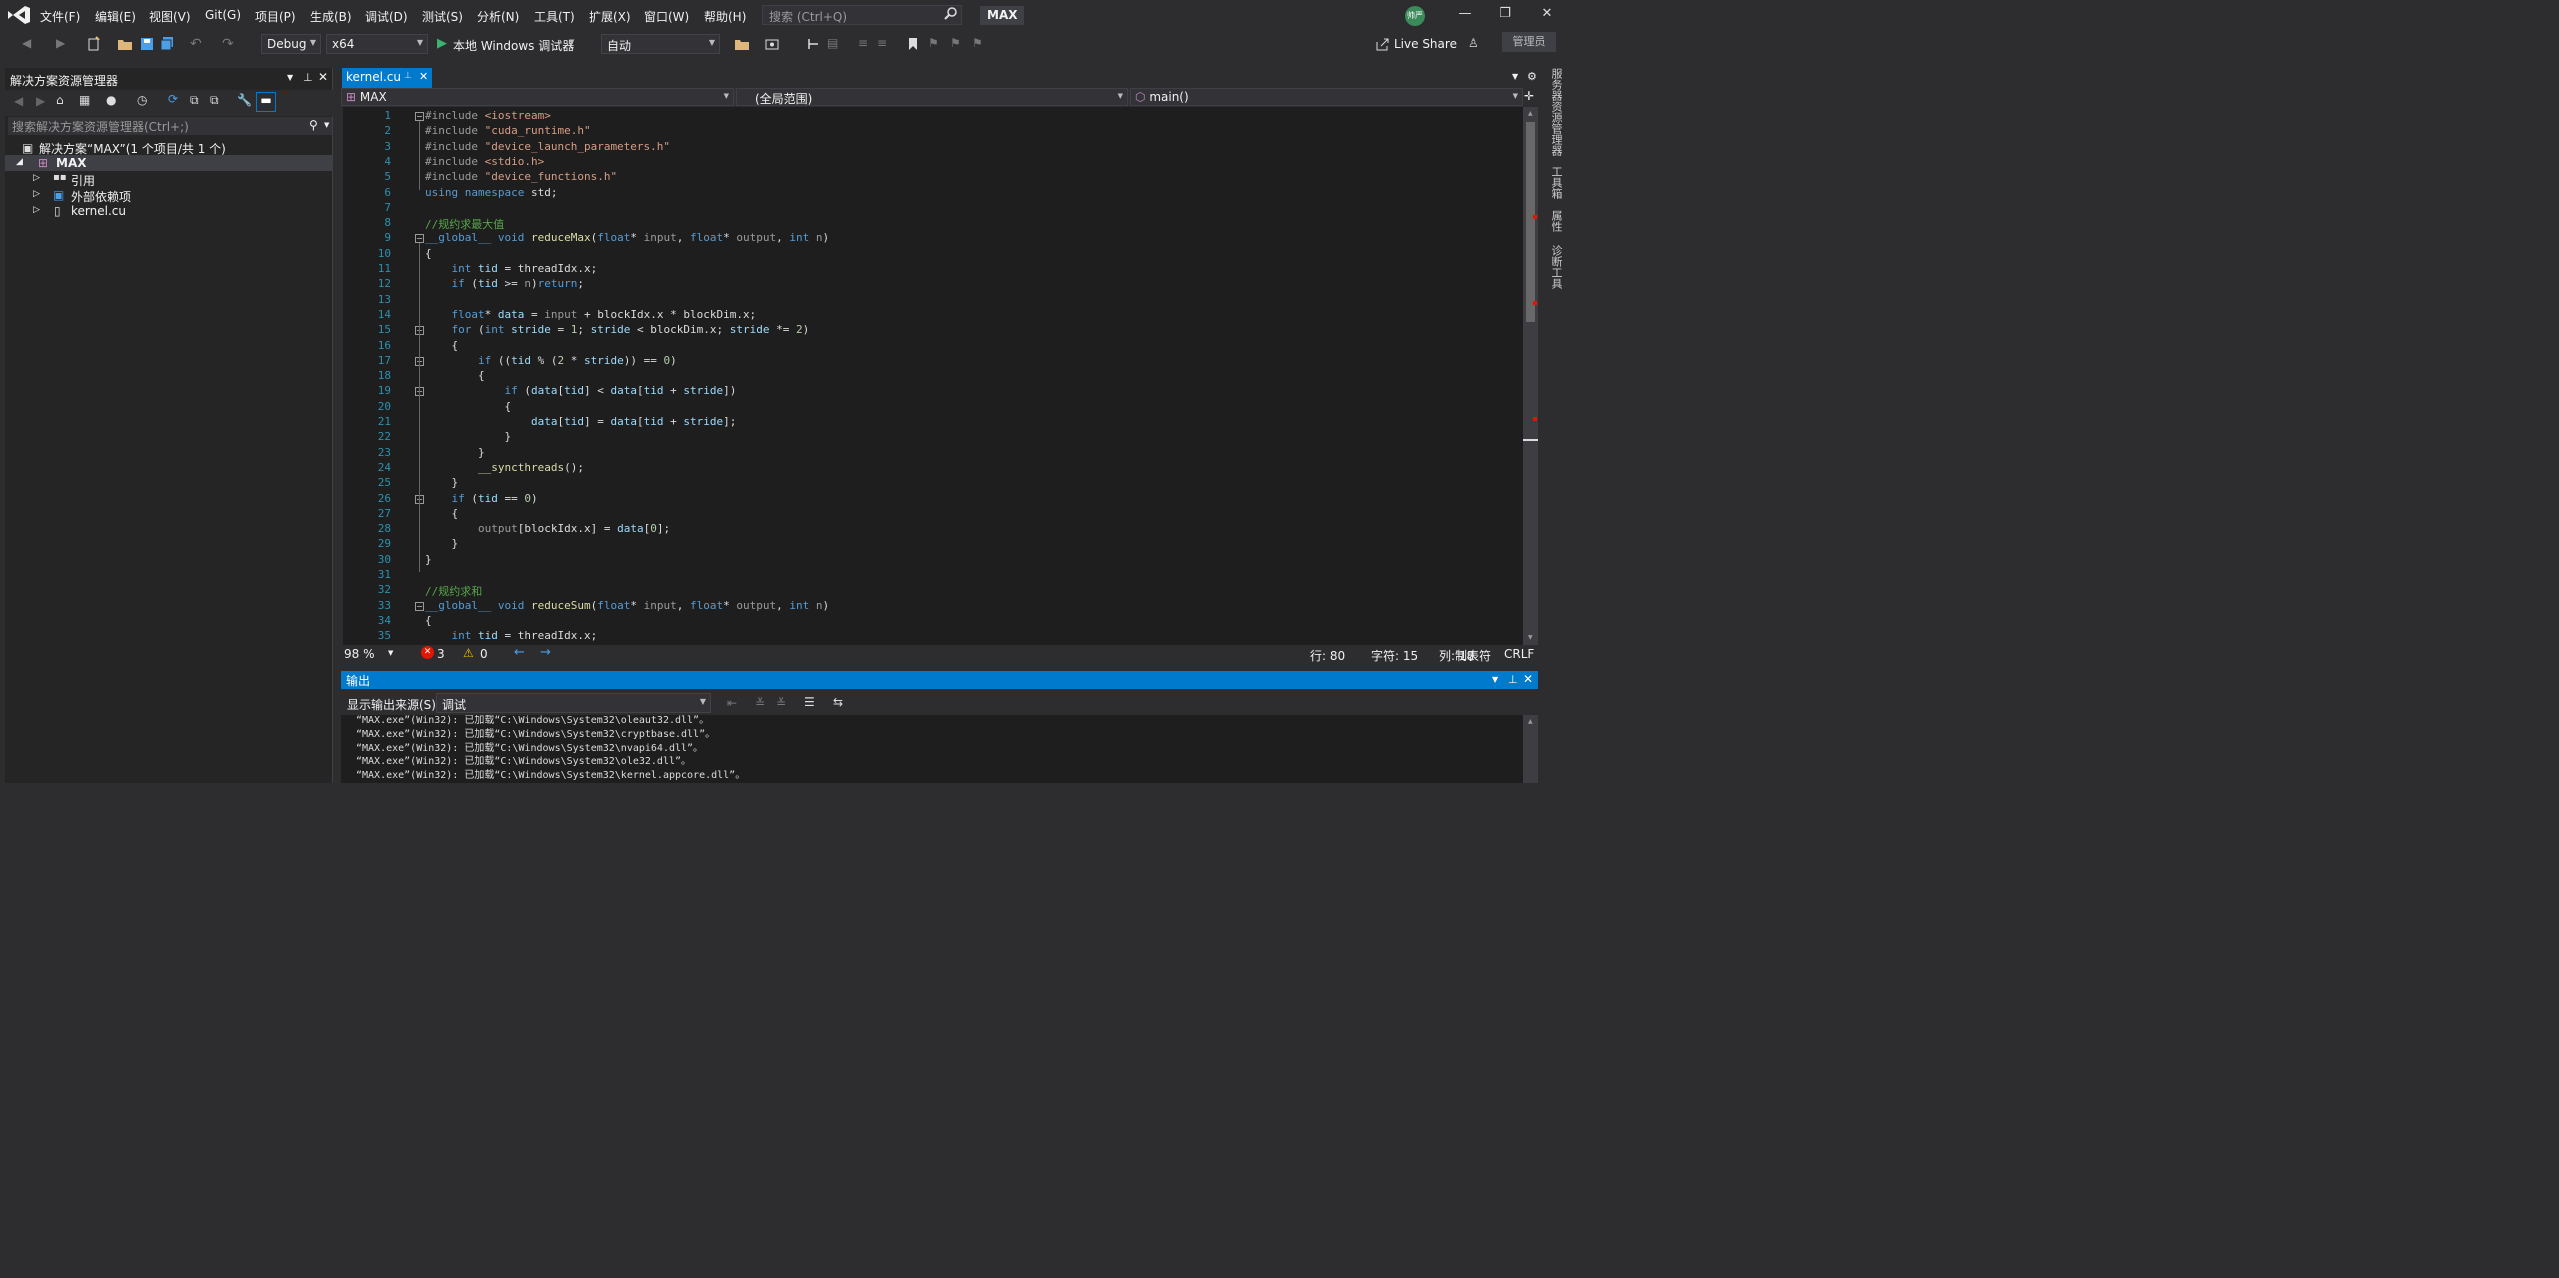 This screenshot has width=2559, height=1278. I want to click on folder-view-icon, so click(742, 44).